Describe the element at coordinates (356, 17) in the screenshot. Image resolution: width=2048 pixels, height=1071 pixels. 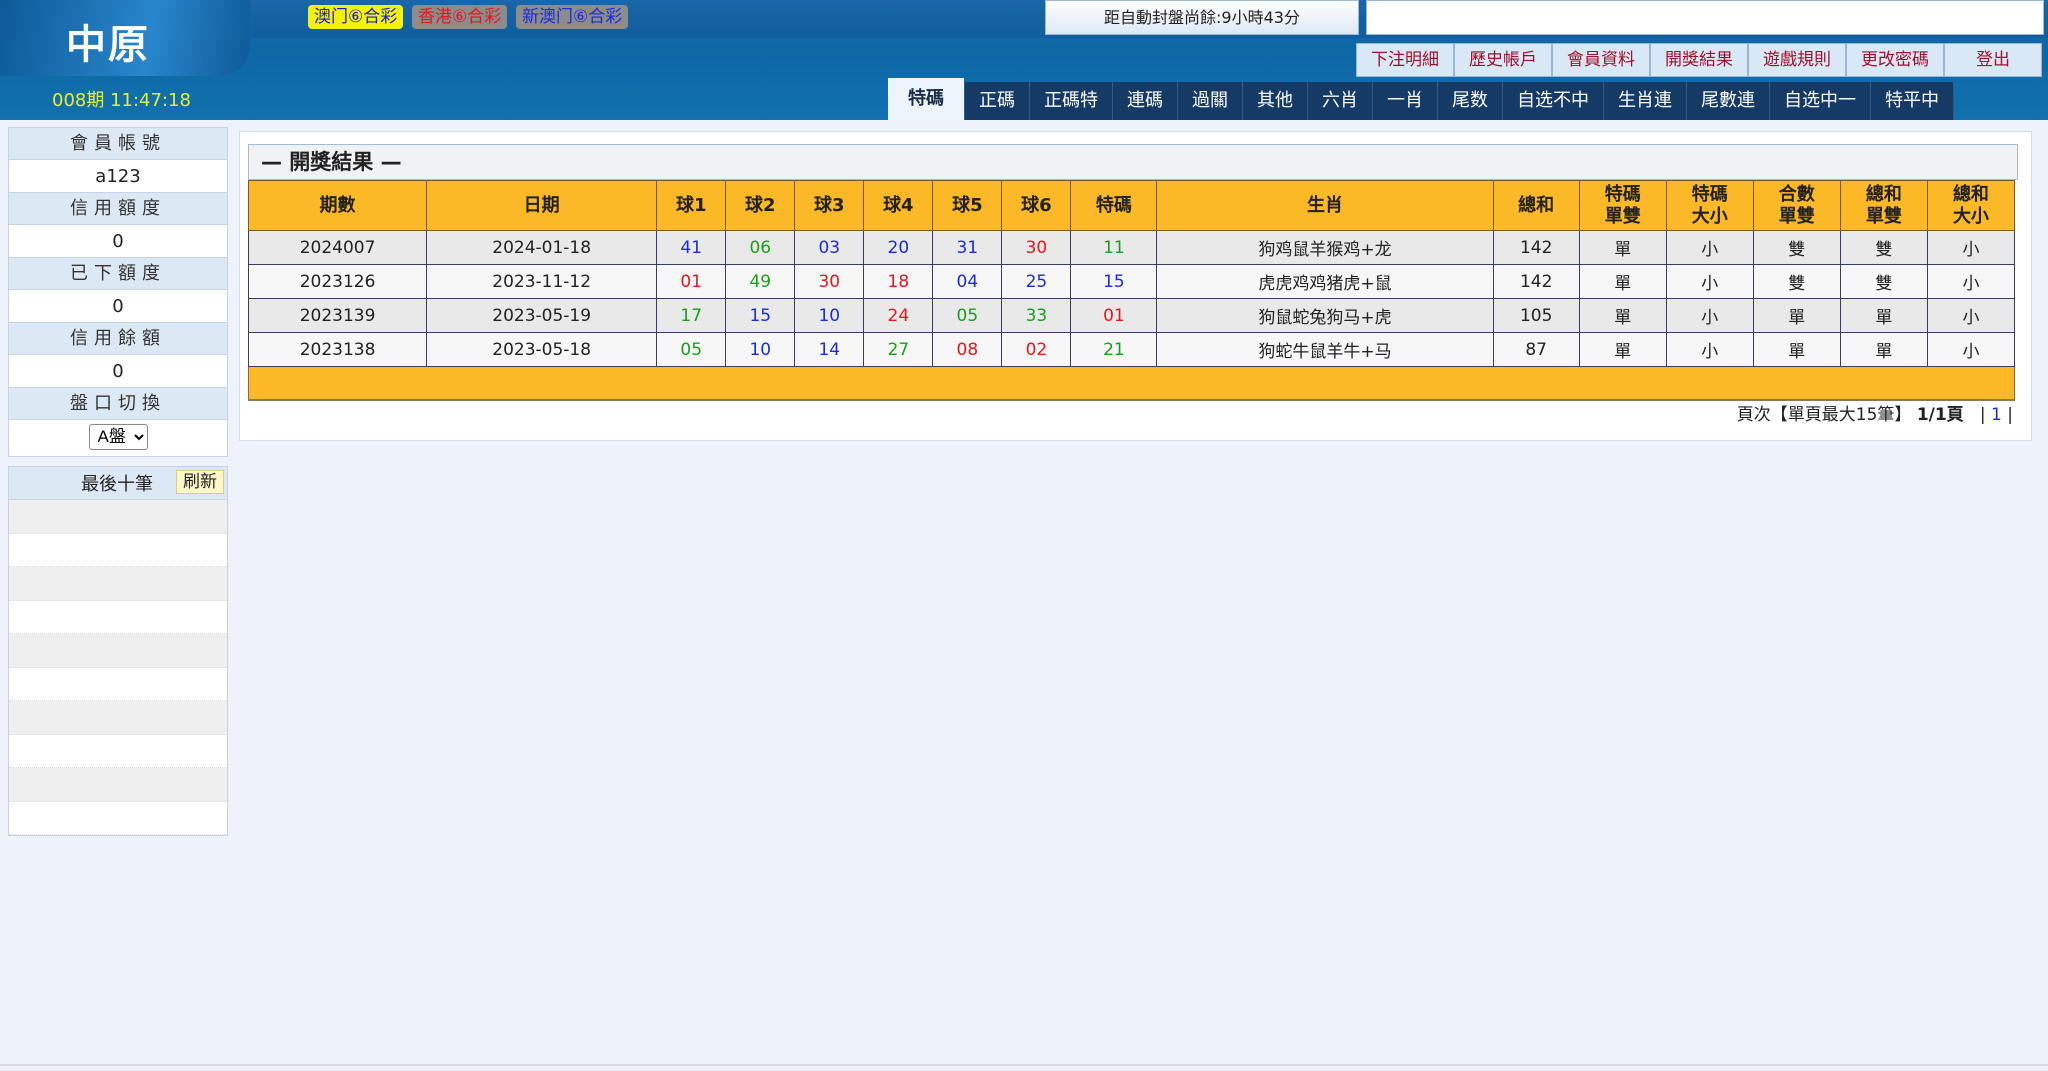
I see `lottery-tab: 澳门⑥合彩` at that location.